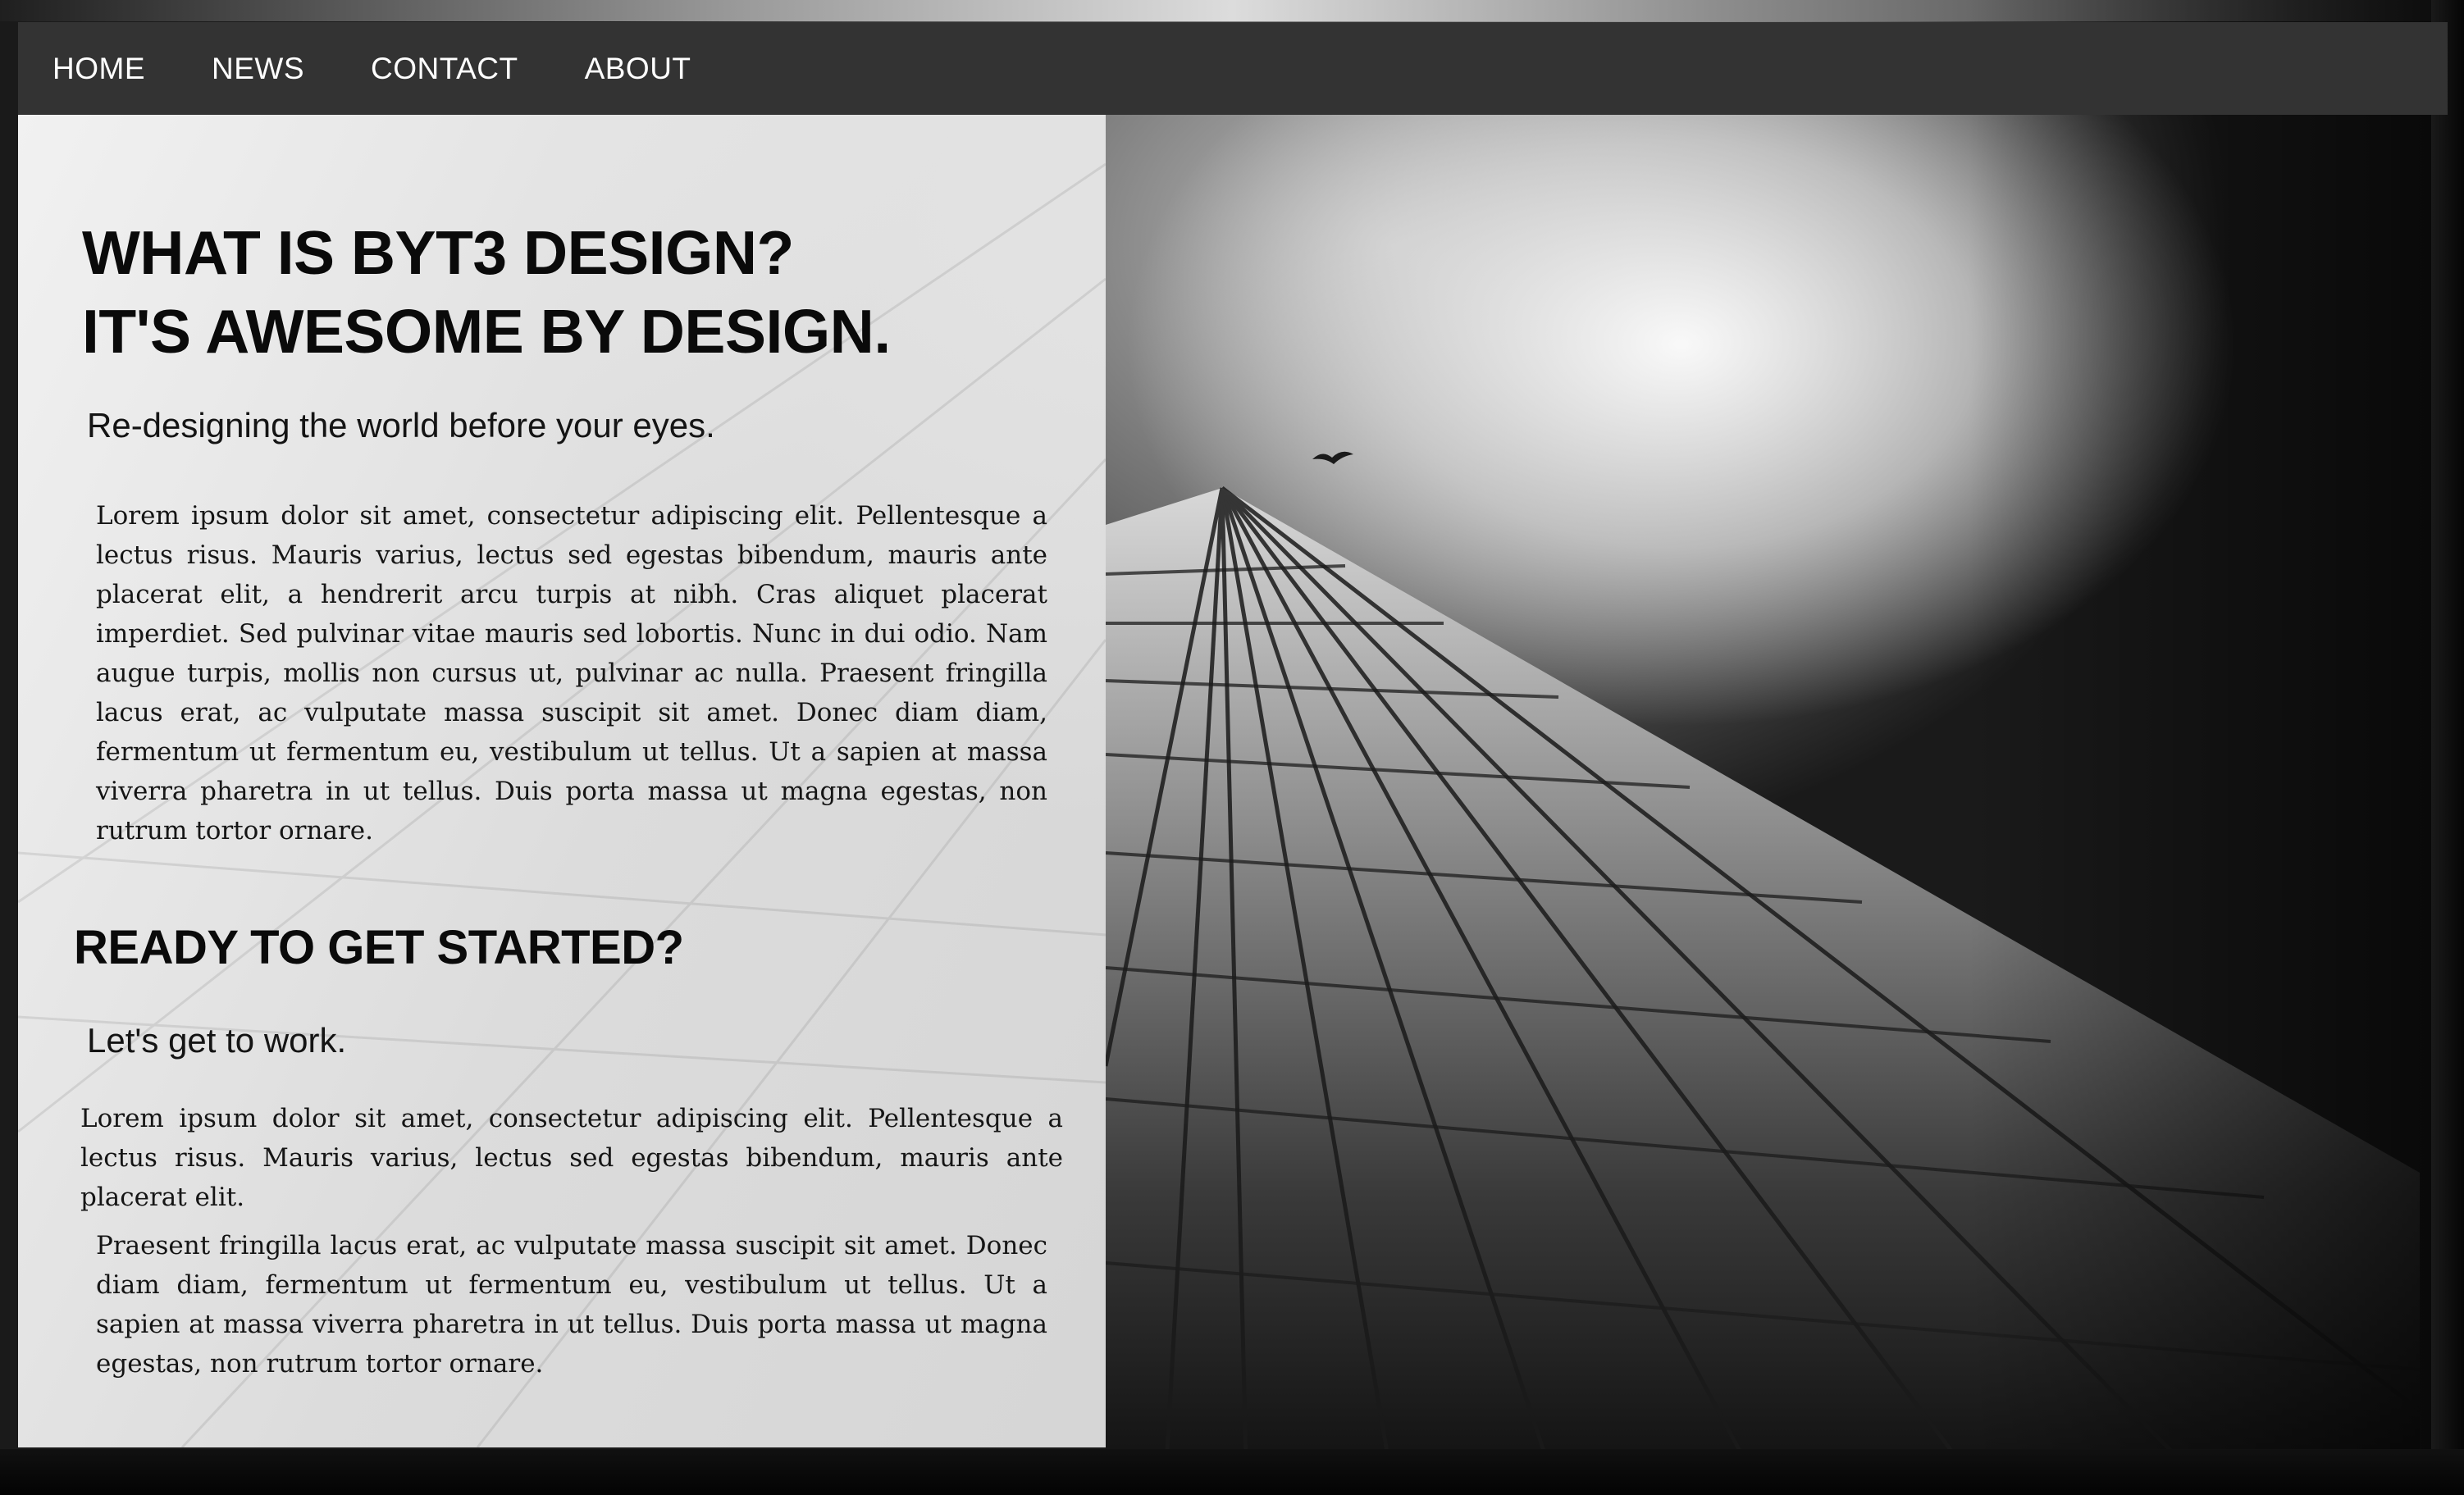 The height and width of the screenshot is (1495, 2464). I want to click on hero-subtitle: Re-designing the world before your eyes., so click(401, 425).